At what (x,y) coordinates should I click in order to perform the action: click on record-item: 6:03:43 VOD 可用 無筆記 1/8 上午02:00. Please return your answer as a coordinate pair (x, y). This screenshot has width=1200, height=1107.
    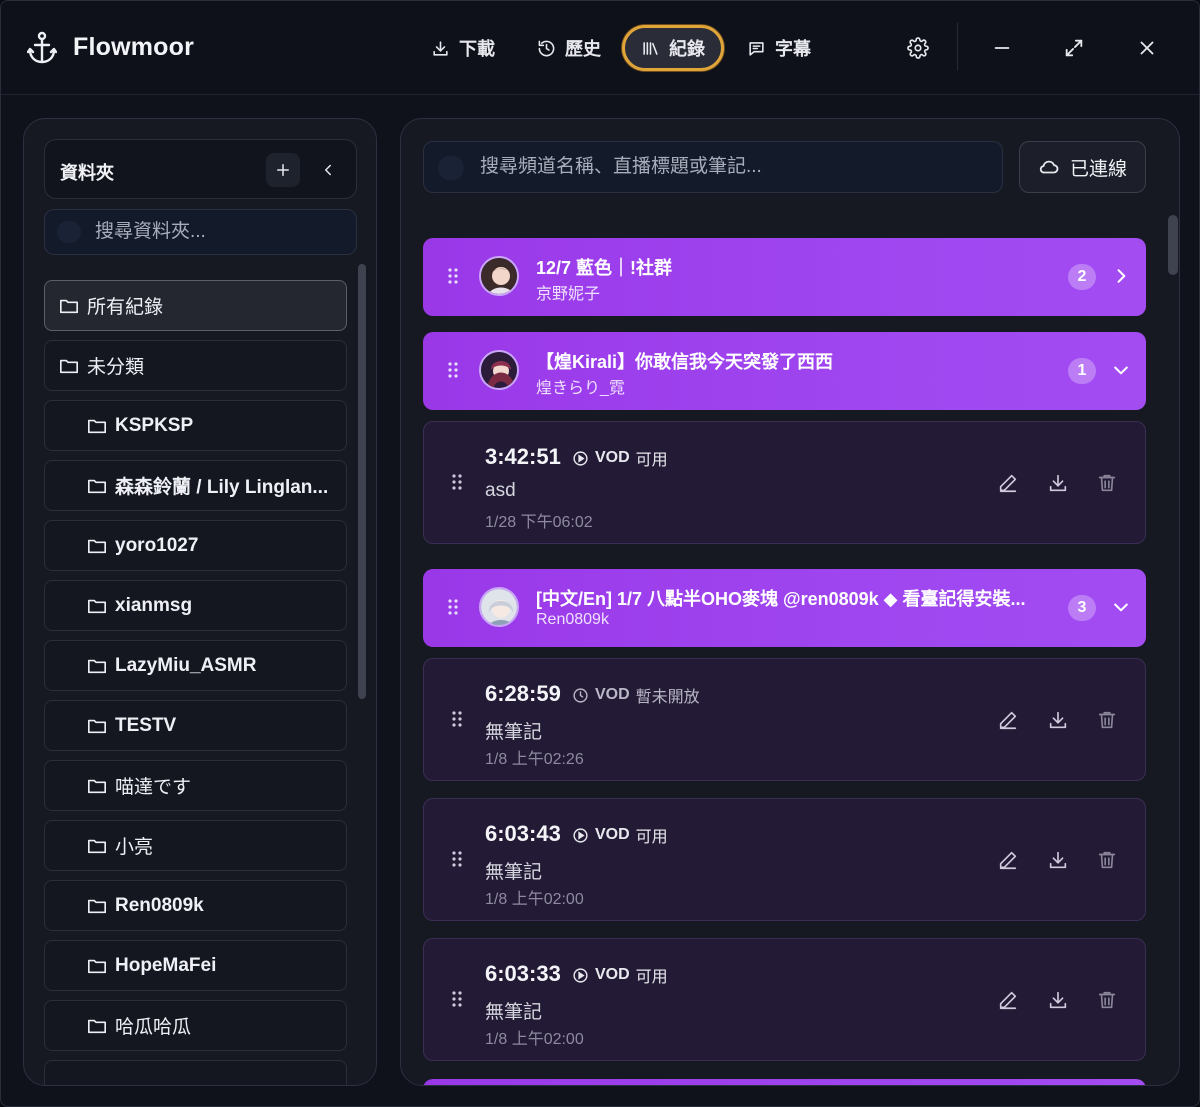
    Looking at the image, I should click on (784, 859).